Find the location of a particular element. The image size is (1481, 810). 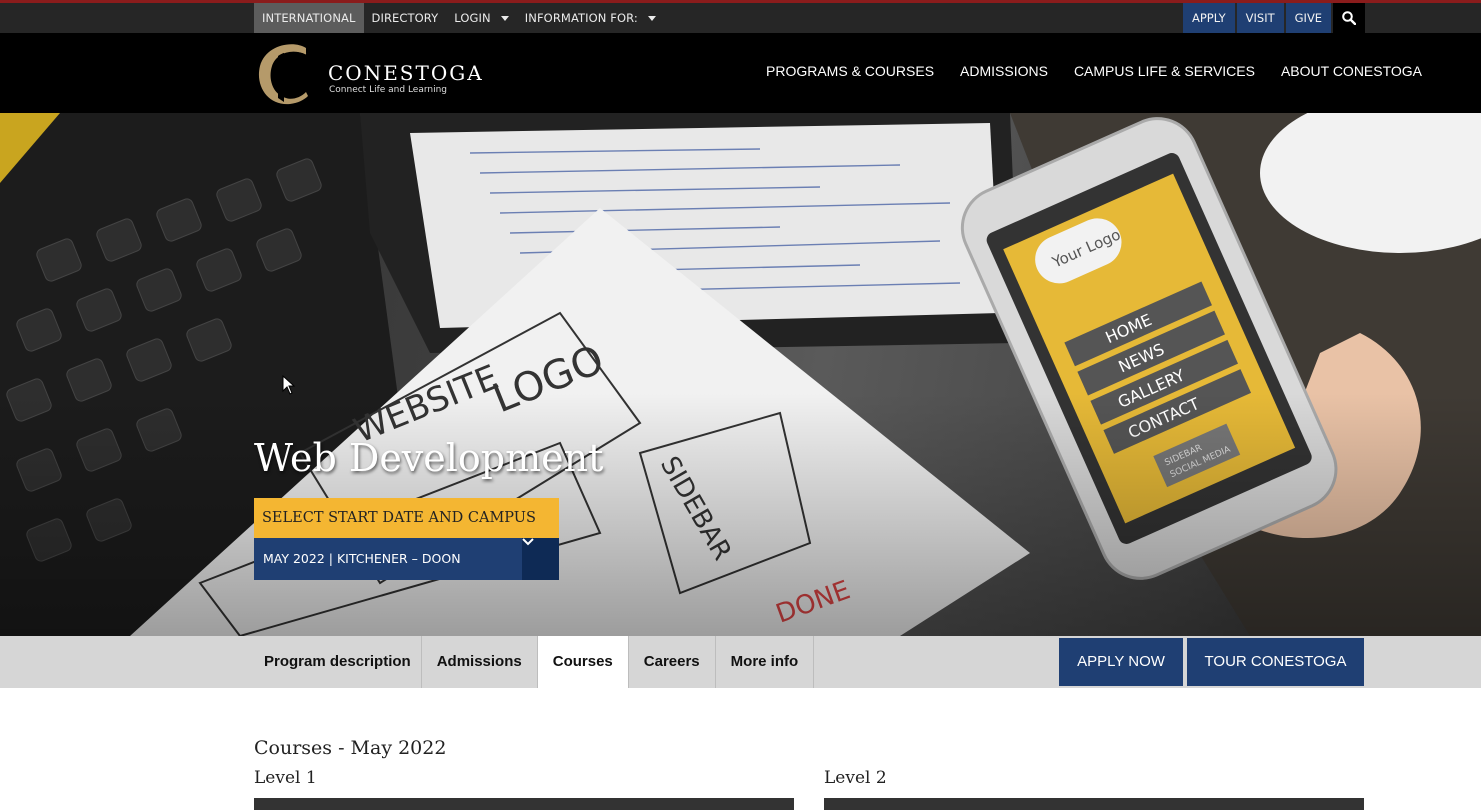

international-label: INTERNATIONAL is located at coordinates (309, 18).